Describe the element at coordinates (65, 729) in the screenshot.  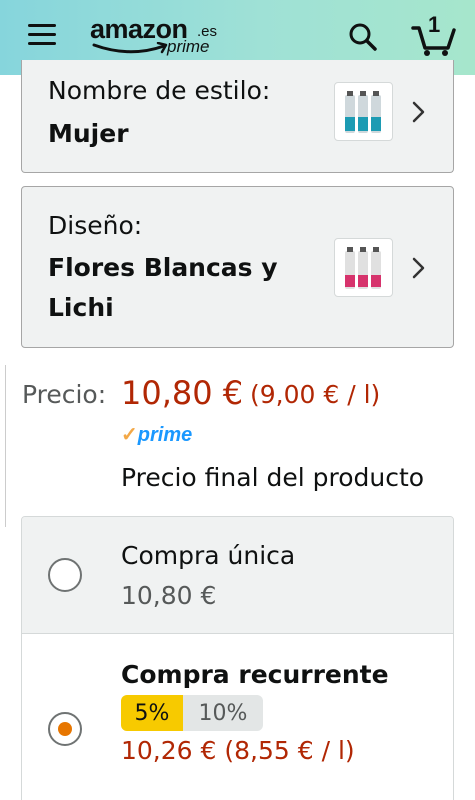
I see `recurring-radio` at that location.